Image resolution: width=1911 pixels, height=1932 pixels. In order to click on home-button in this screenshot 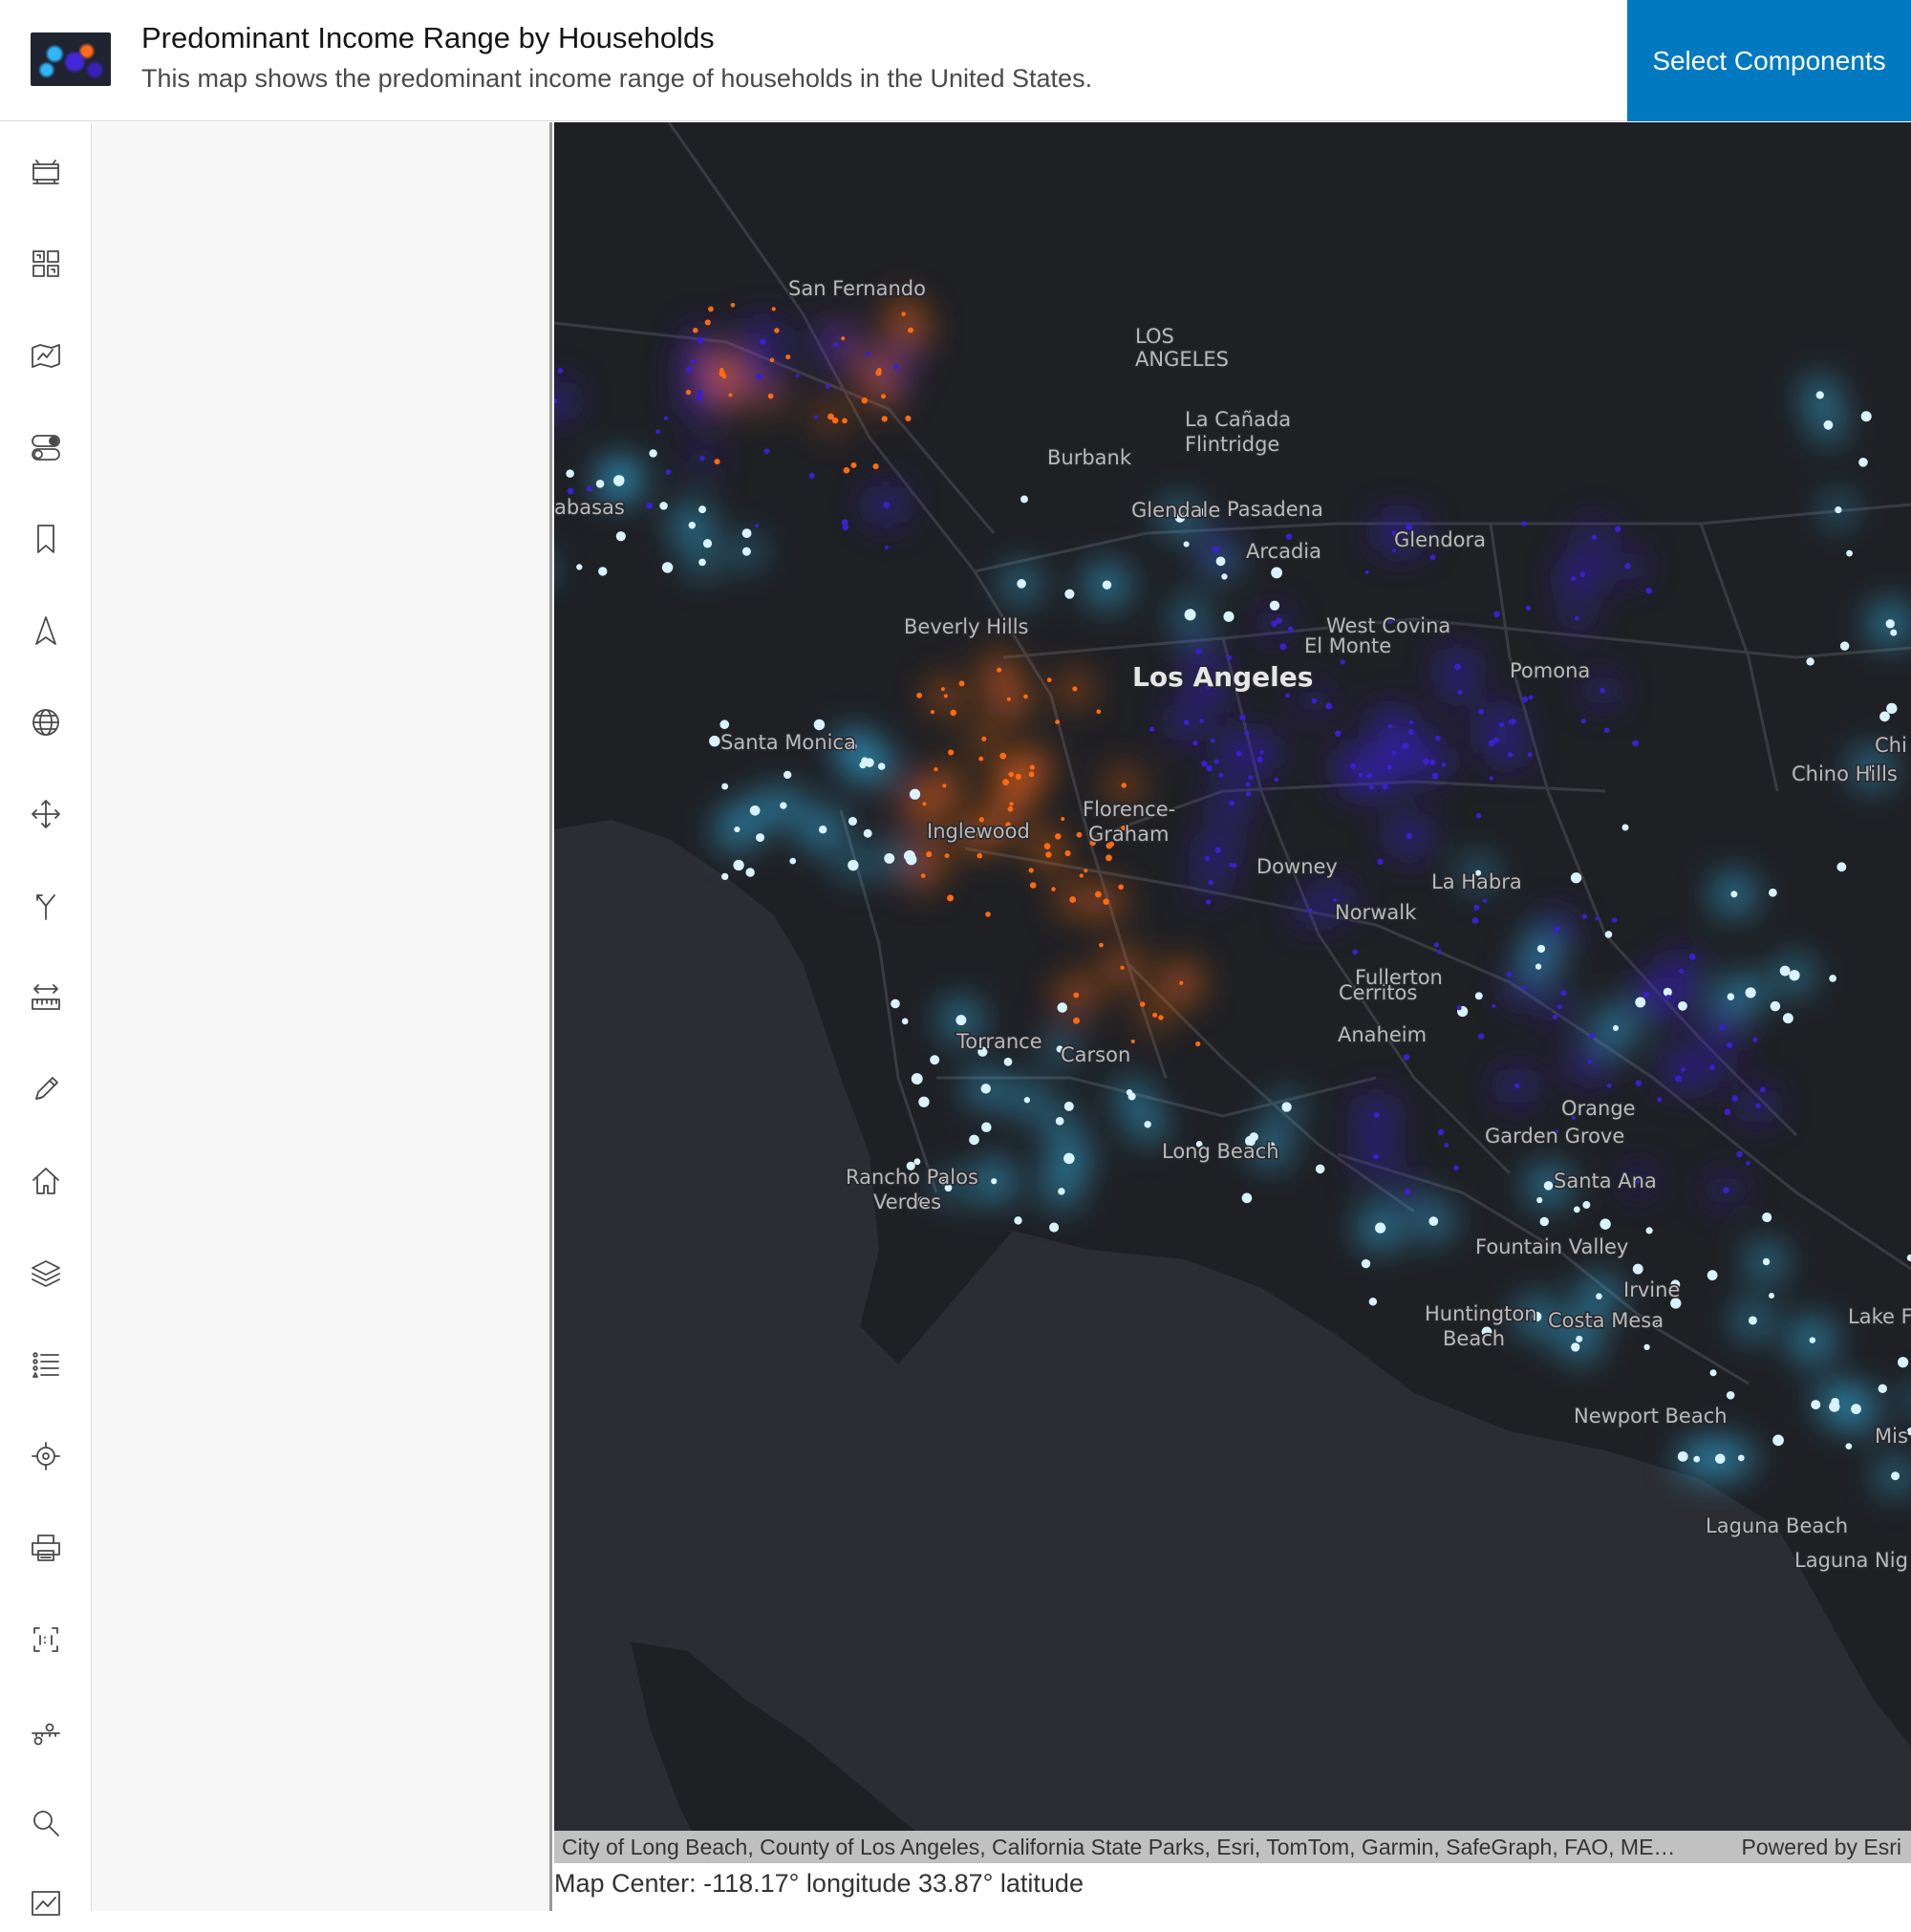, I will do `click(46, 1181)`.